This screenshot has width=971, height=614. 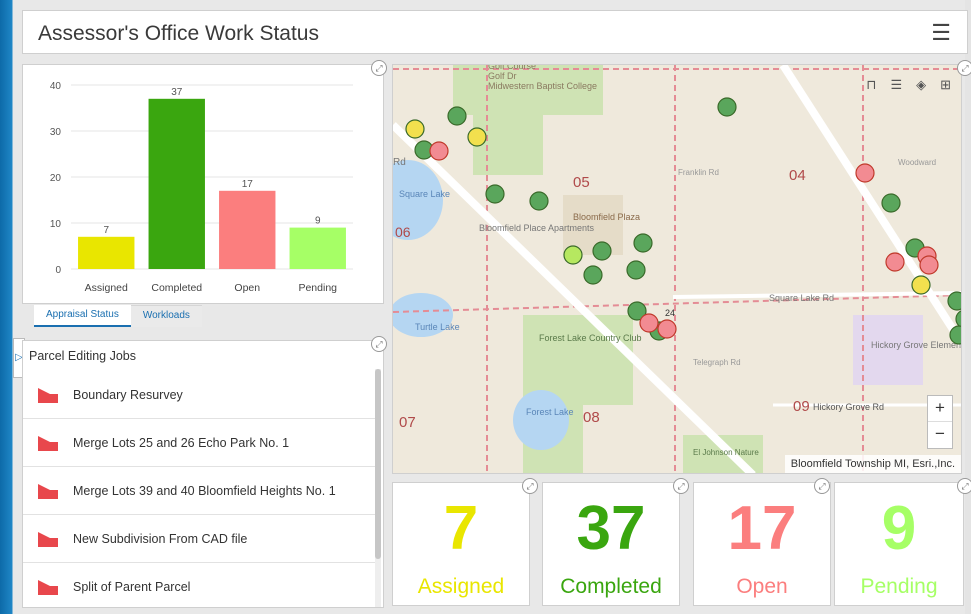 What do you see at coordinates (899, 544) in the screenshot?
I see `indicator-pending: 9 Pending` at bounding box center [899, 544].